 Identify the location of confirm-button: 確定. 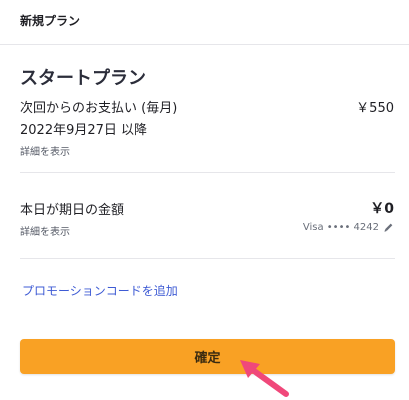
(207, 356).